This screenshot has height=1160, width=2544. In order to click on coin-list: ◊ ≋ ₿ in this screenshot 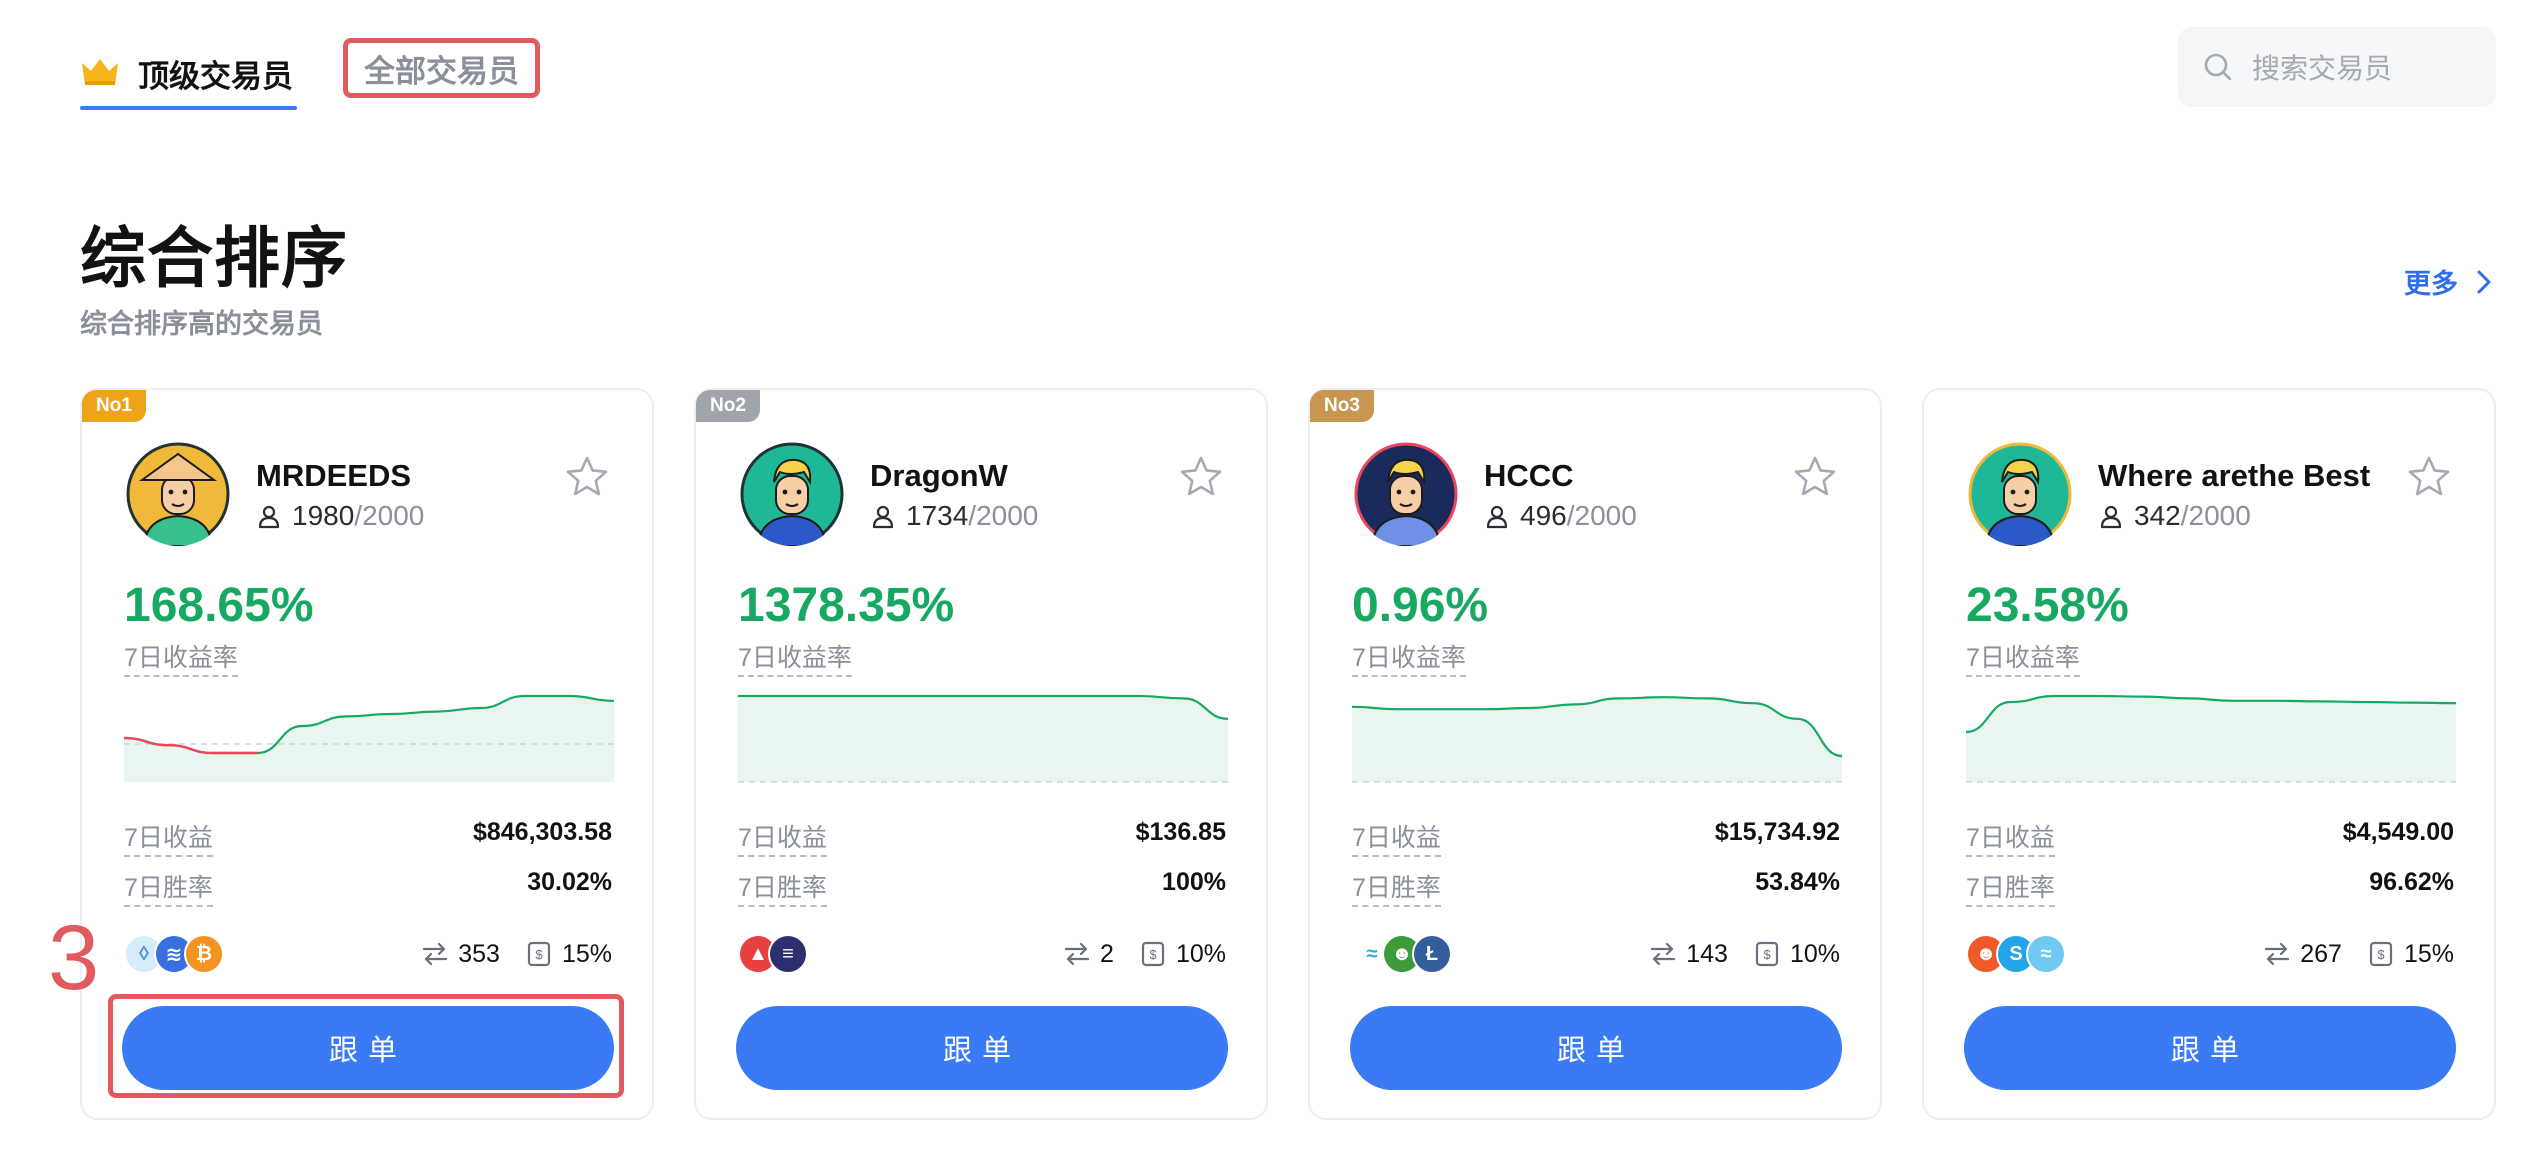, I will do `click(174, 954)`.